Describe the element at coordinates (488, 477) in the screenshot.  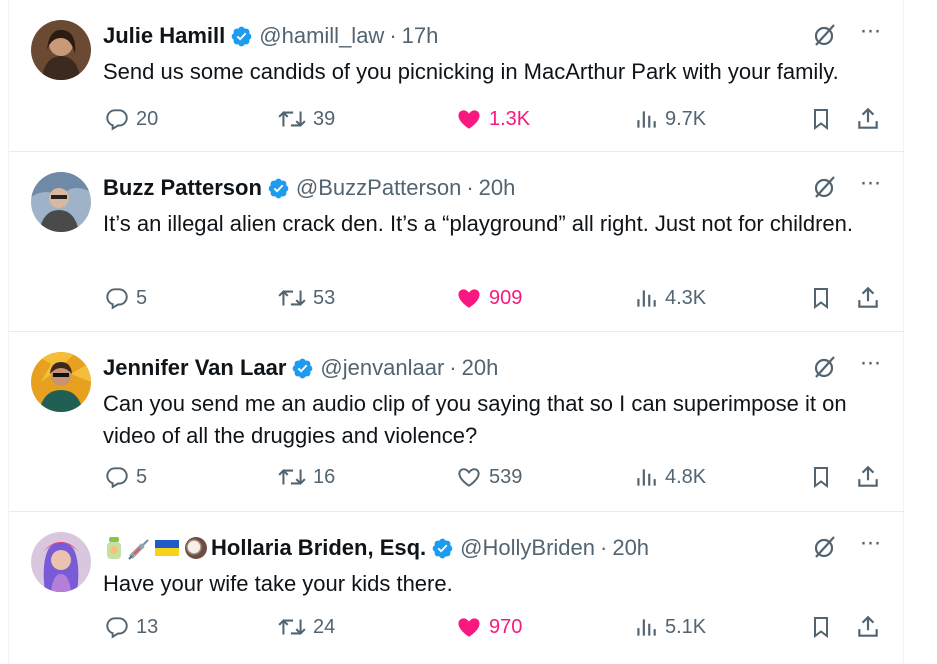
I see `like-button: 539` at that location.